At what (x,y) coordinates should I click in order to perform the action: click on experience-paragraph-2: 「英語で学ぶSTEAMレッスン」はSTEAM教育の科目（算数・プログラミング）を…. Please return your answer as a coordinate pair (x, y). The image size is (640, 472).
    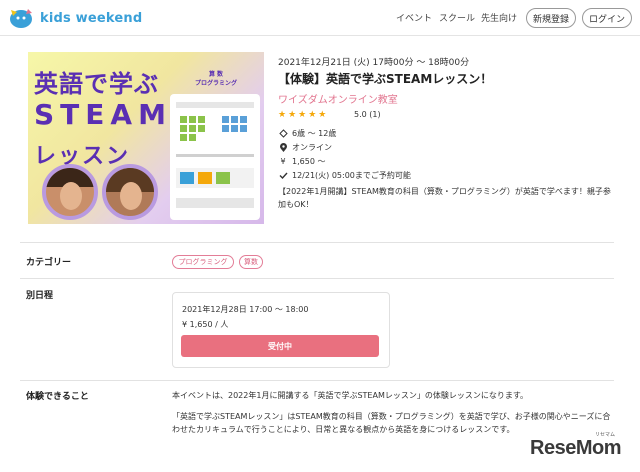
    Looking at the image, I should click on (391, 423).